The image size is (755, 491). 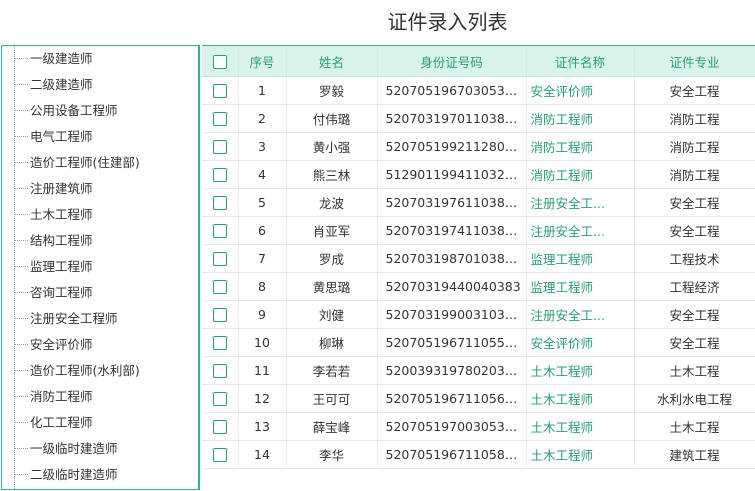 I want to click on tree-item-label: 安全评价师, so click(x=61, y=344).